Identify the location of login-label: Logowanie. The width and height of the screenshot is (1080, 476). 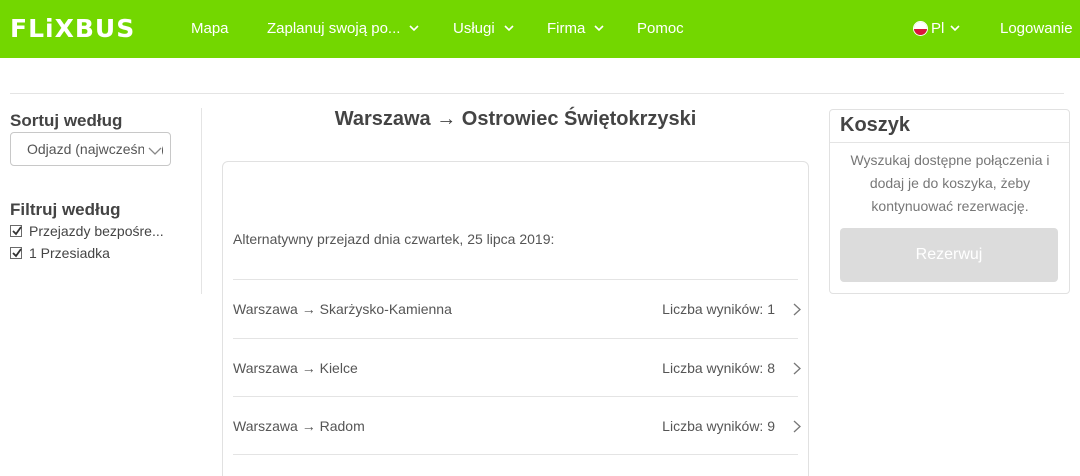
(1036, 28).